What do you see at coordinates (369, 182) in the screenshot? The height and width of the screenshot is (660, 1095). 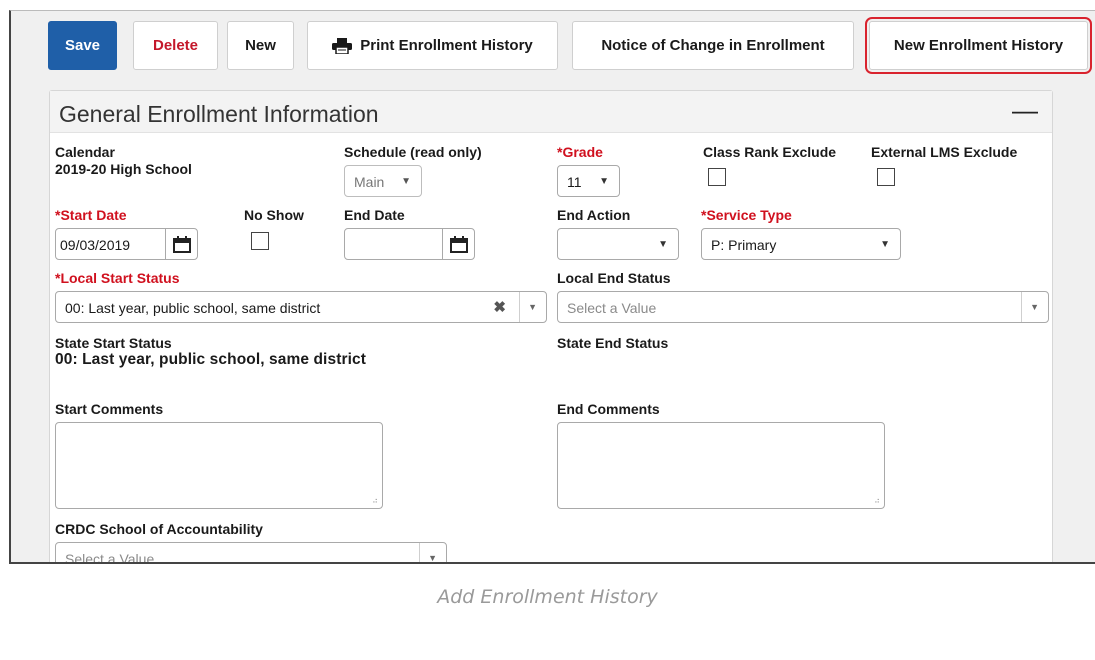 I see `schedule-value: Main` at bounding box center [369, 182].